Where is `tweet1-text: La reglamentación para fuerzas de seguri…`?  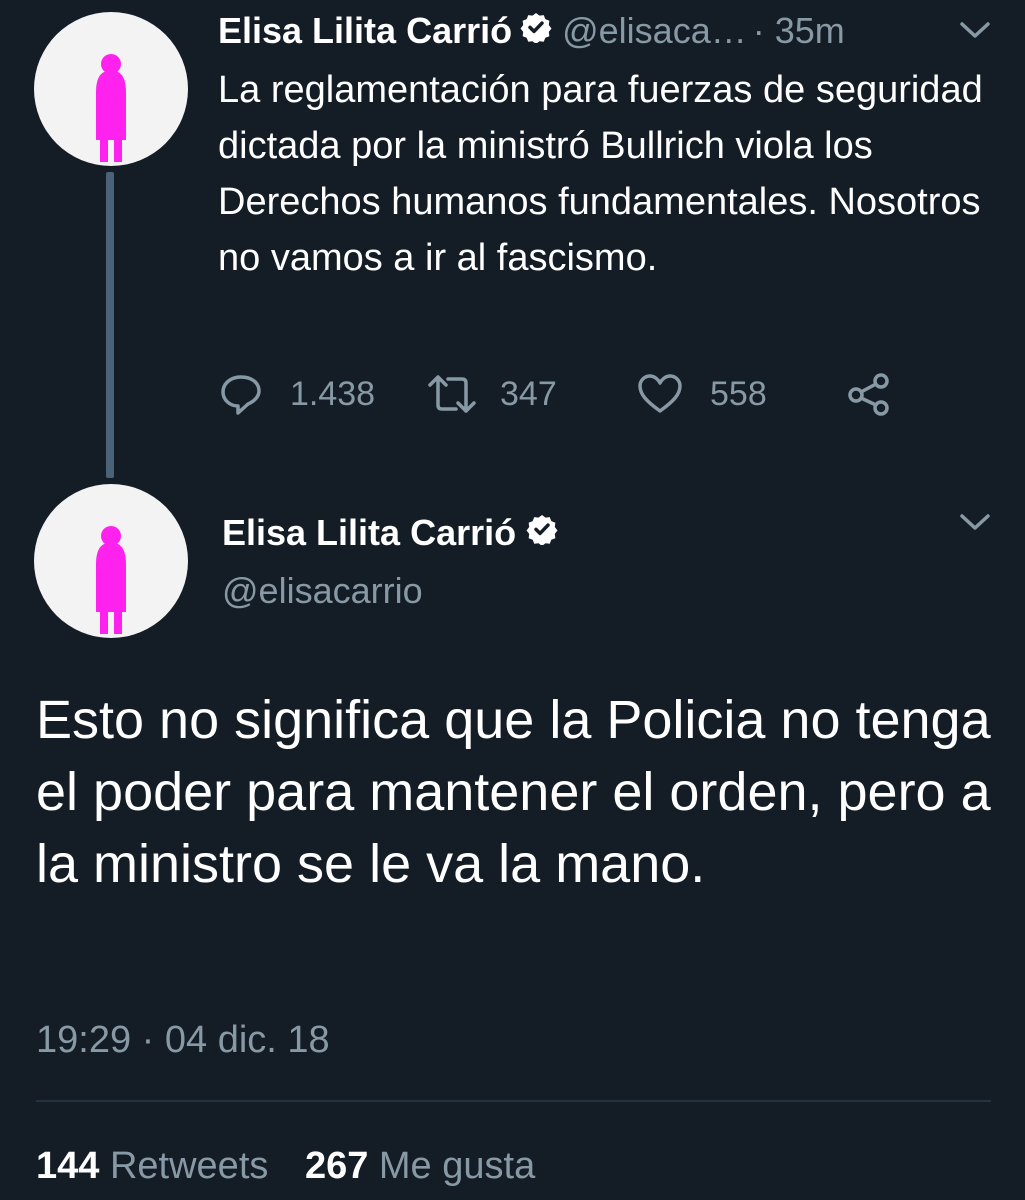
tweet1-text: La reglamentación para fuerzas de seguri… is located at coordinates (600, 174).